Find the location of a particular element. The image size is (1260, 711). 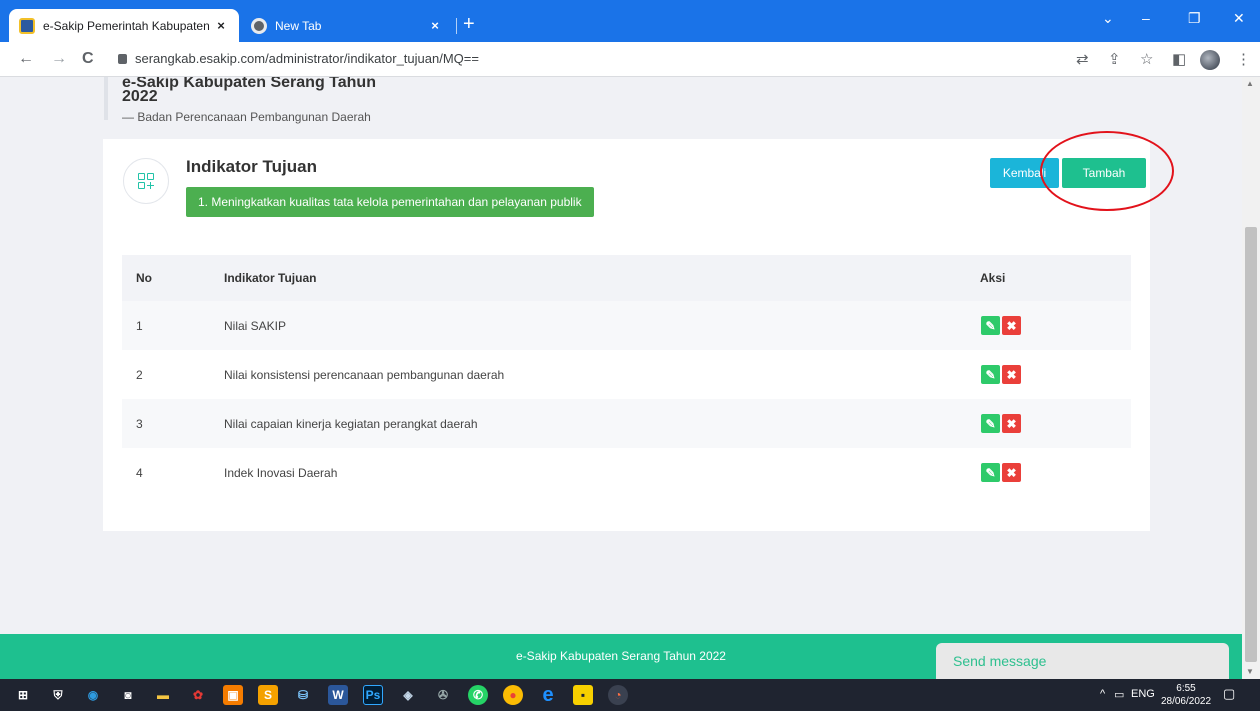

language-indicator: ENG is located at coordinates (1143, 694).